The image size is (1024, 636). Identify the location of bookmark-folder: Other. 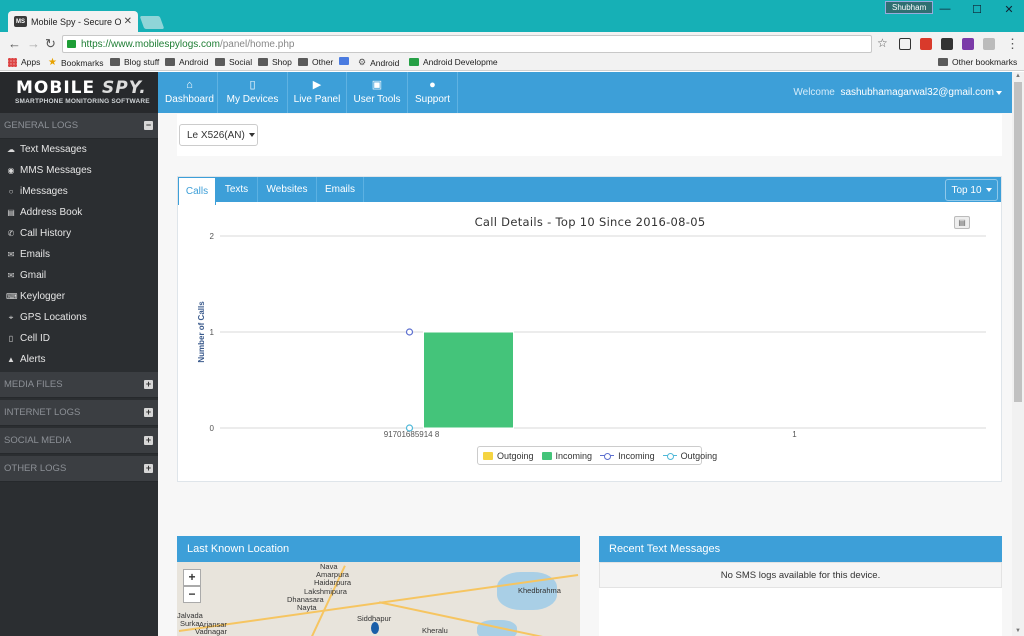
(315, 62).